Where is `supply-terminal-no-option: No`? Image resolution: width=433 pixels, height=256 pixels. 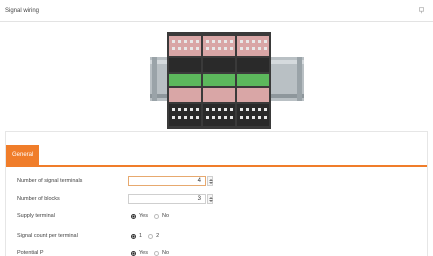 supply-terminal-no-option: No is located at coordinates (161, 216).